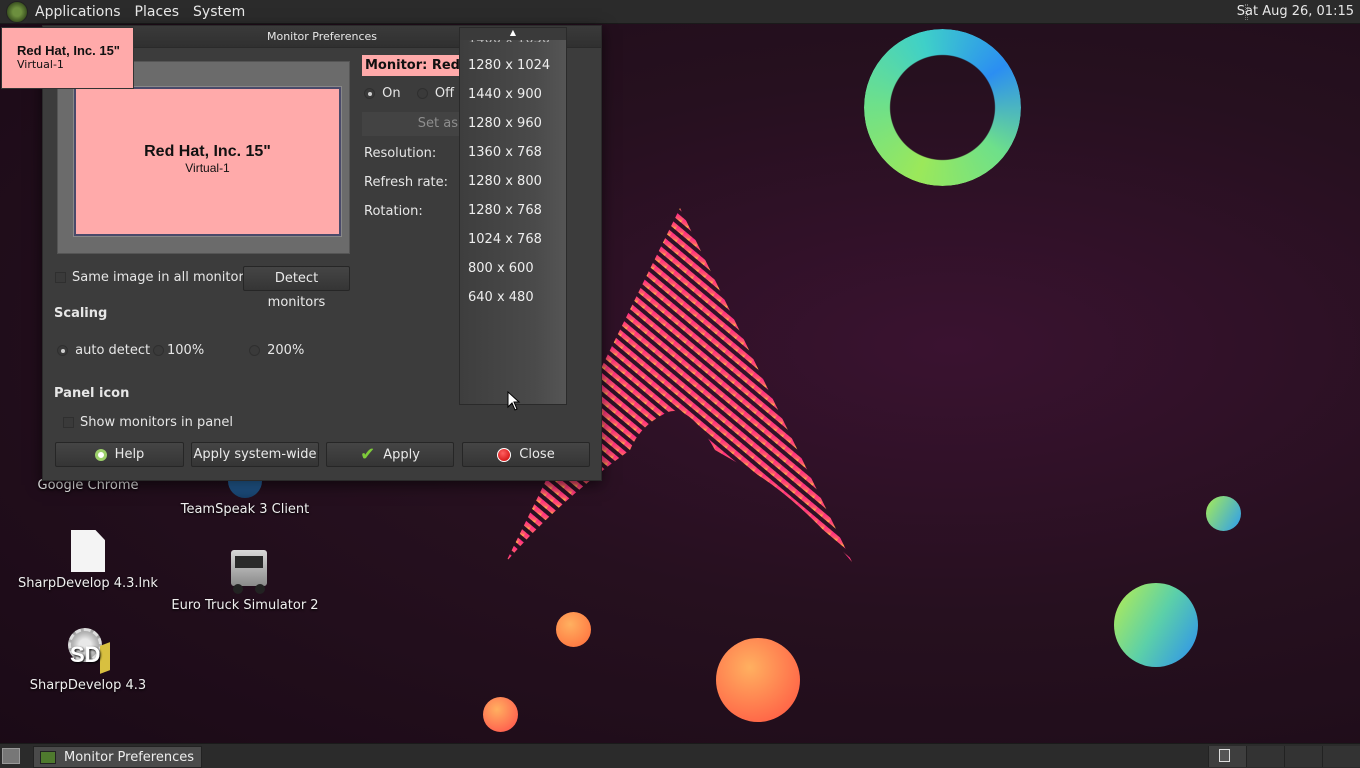  What do you see at coordinates (942, 107) in the screenshot?
I see `wallpaper-ring` at bounding box center [942, 107].